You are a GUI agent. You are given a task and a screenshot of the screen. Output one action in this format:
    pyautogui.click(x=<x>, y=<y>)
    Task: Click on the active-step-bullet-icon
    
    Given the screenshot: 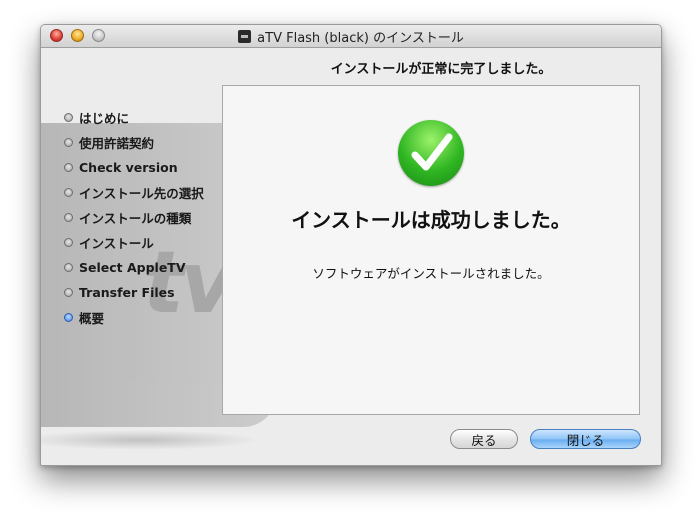 What is the action you would take?
    pyautogui.click(x=68, y=317)
    